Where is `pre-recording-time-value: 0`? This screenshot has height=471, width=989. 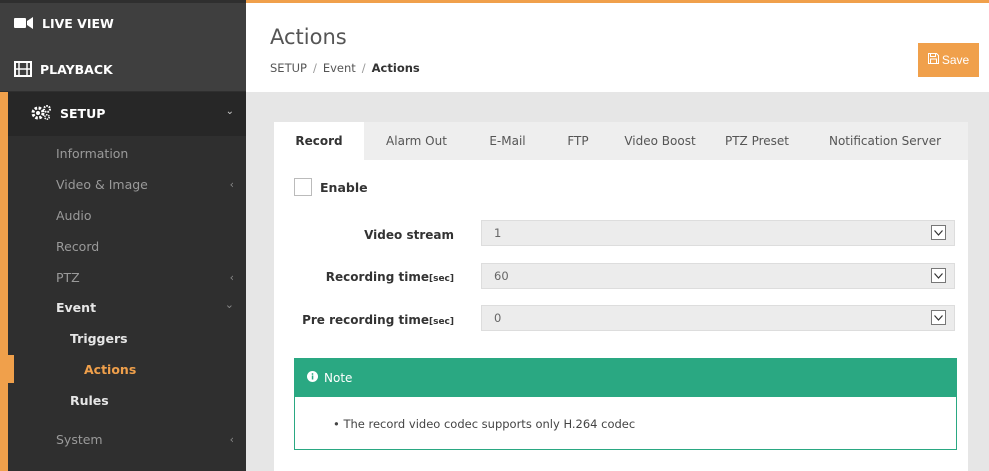
pre-recording-time-value: 0 is located at coordinates (498, 318).